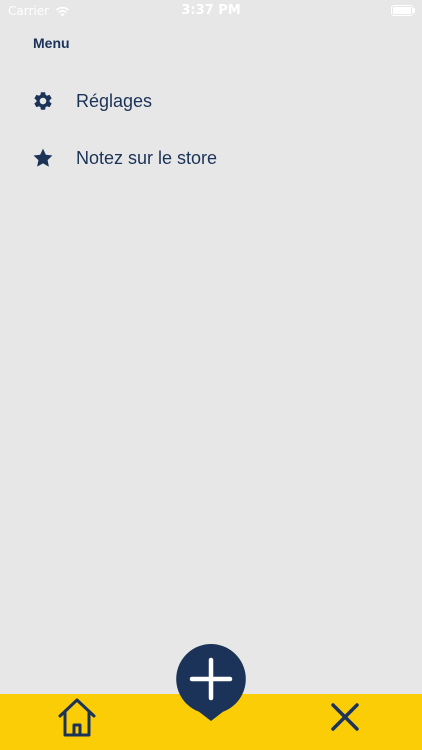 The height and width of the screenshot is (750, 422). I want to click on add-button, so click(211, 683).